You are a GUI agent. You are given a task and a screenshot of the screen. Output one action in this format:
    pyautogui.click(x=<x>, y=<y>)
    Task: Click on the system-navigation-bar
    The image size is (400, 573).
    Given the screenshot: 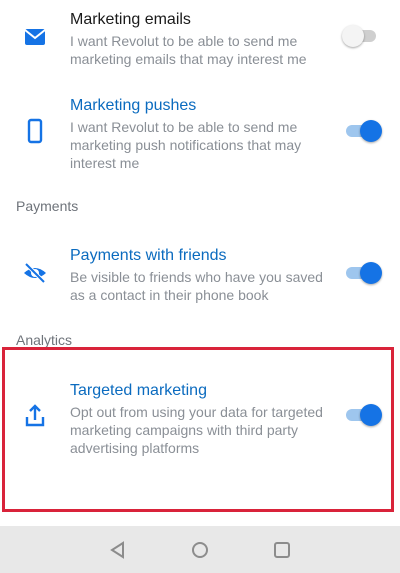 What is the action you would take?
    pyautogui.click(x=200, y=549)
    